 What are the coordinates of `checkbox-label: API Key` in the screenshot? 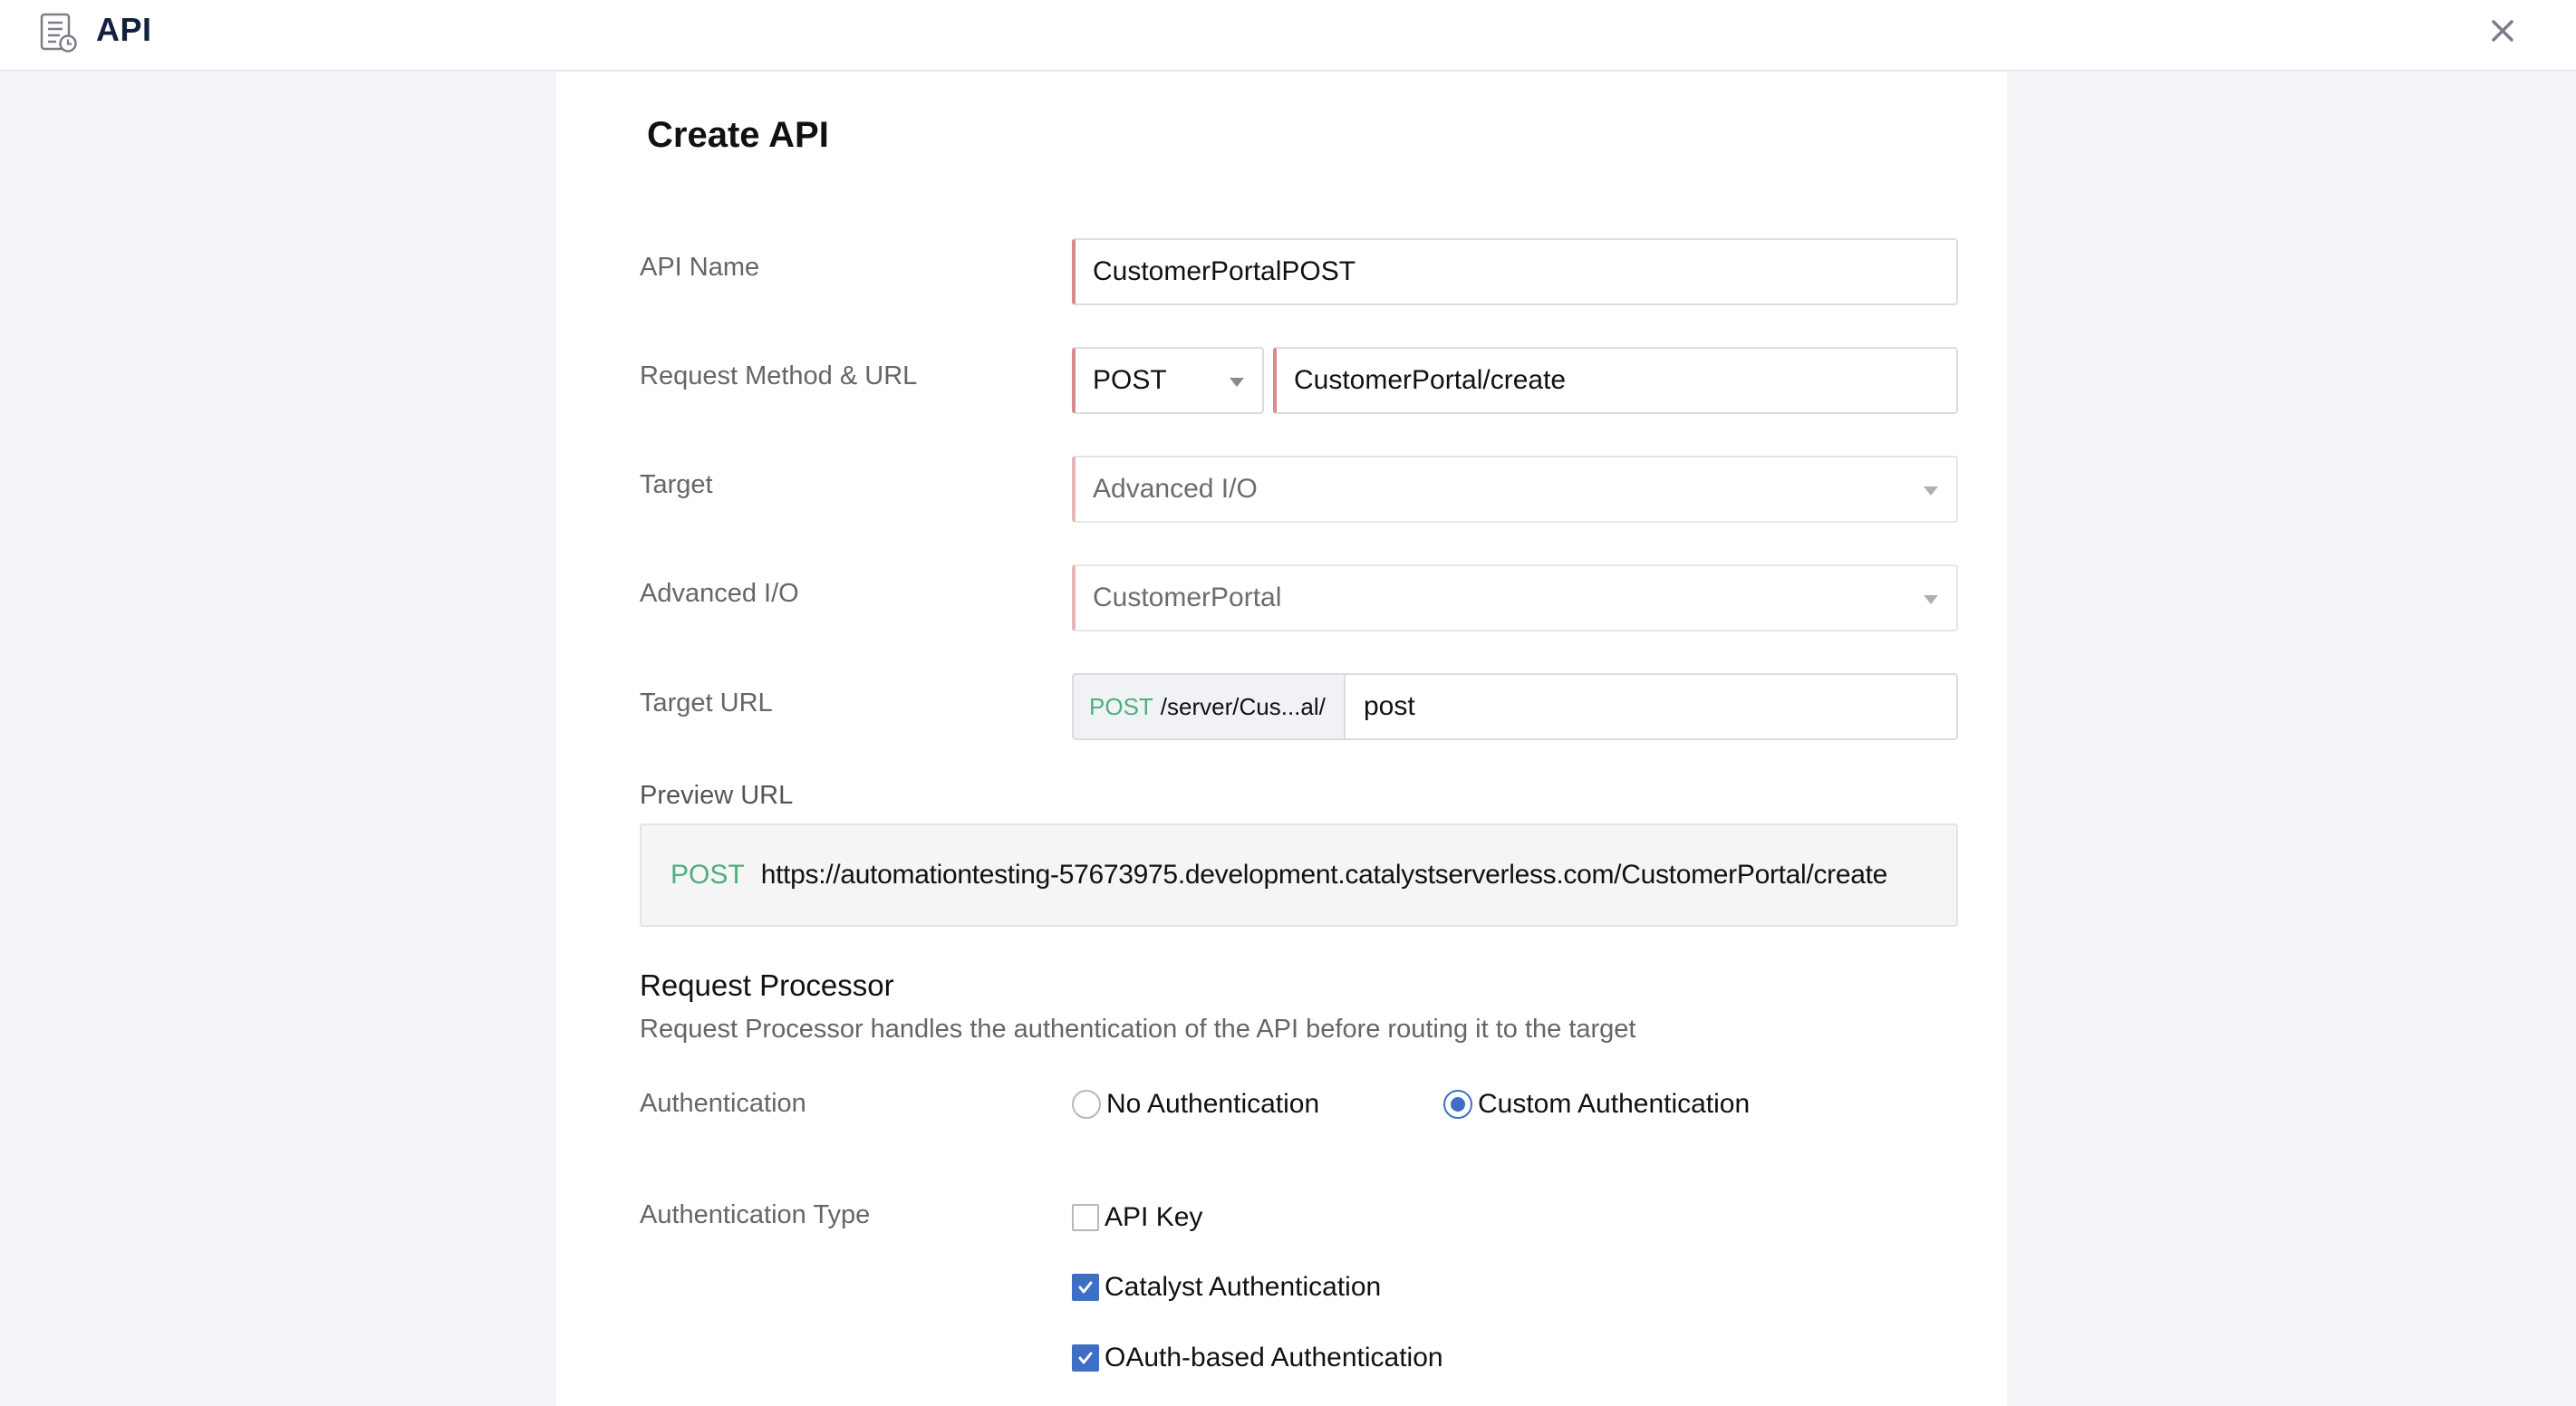 It's located at (1154, 1217).